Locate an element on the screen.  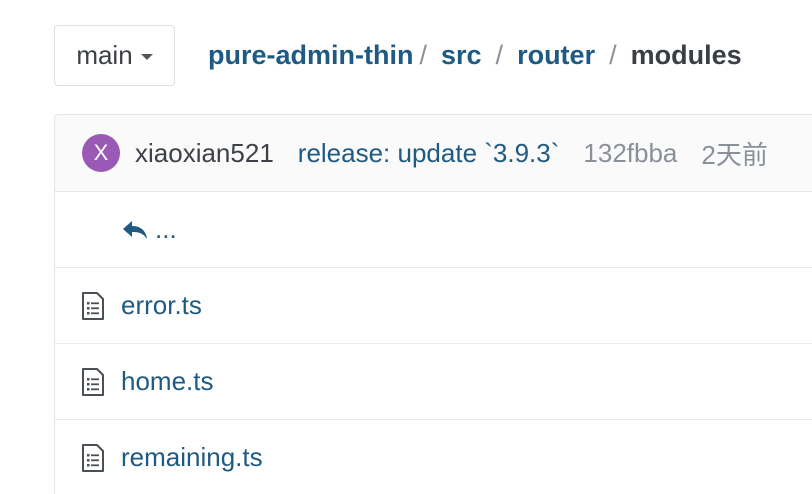
breadcrumb-link-repo: pure-admin-thin is located at coordinates (310, 55).